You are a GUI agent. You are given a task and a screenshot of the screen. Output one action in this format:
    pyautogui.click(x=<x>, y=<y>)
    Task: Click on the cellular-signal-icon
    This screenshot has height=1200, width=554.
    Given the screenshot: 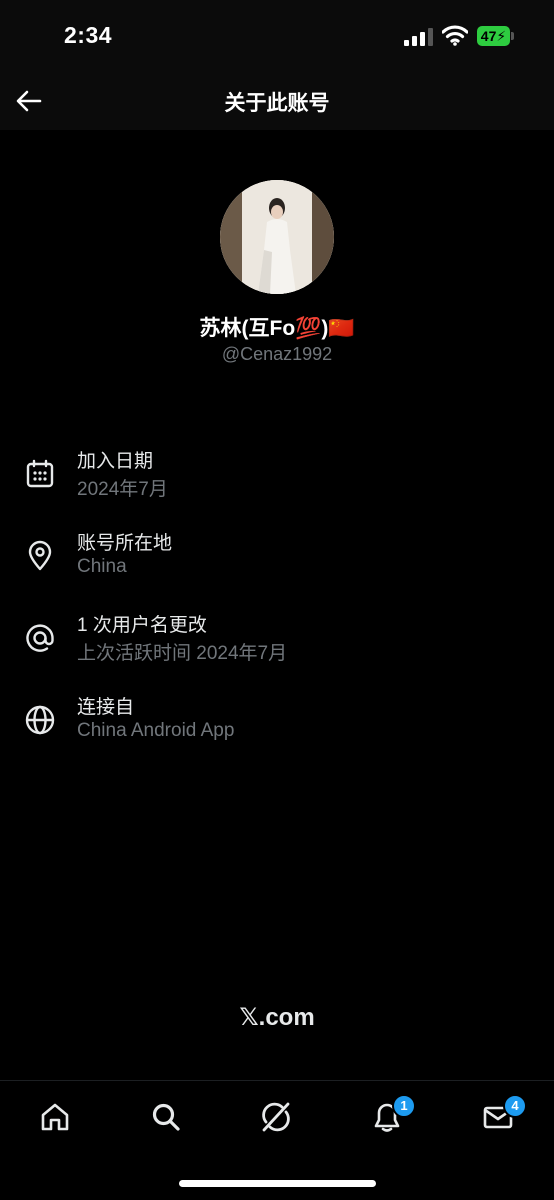 What is the action you would take?
    pyautogui.click(x=418, y=37)
    